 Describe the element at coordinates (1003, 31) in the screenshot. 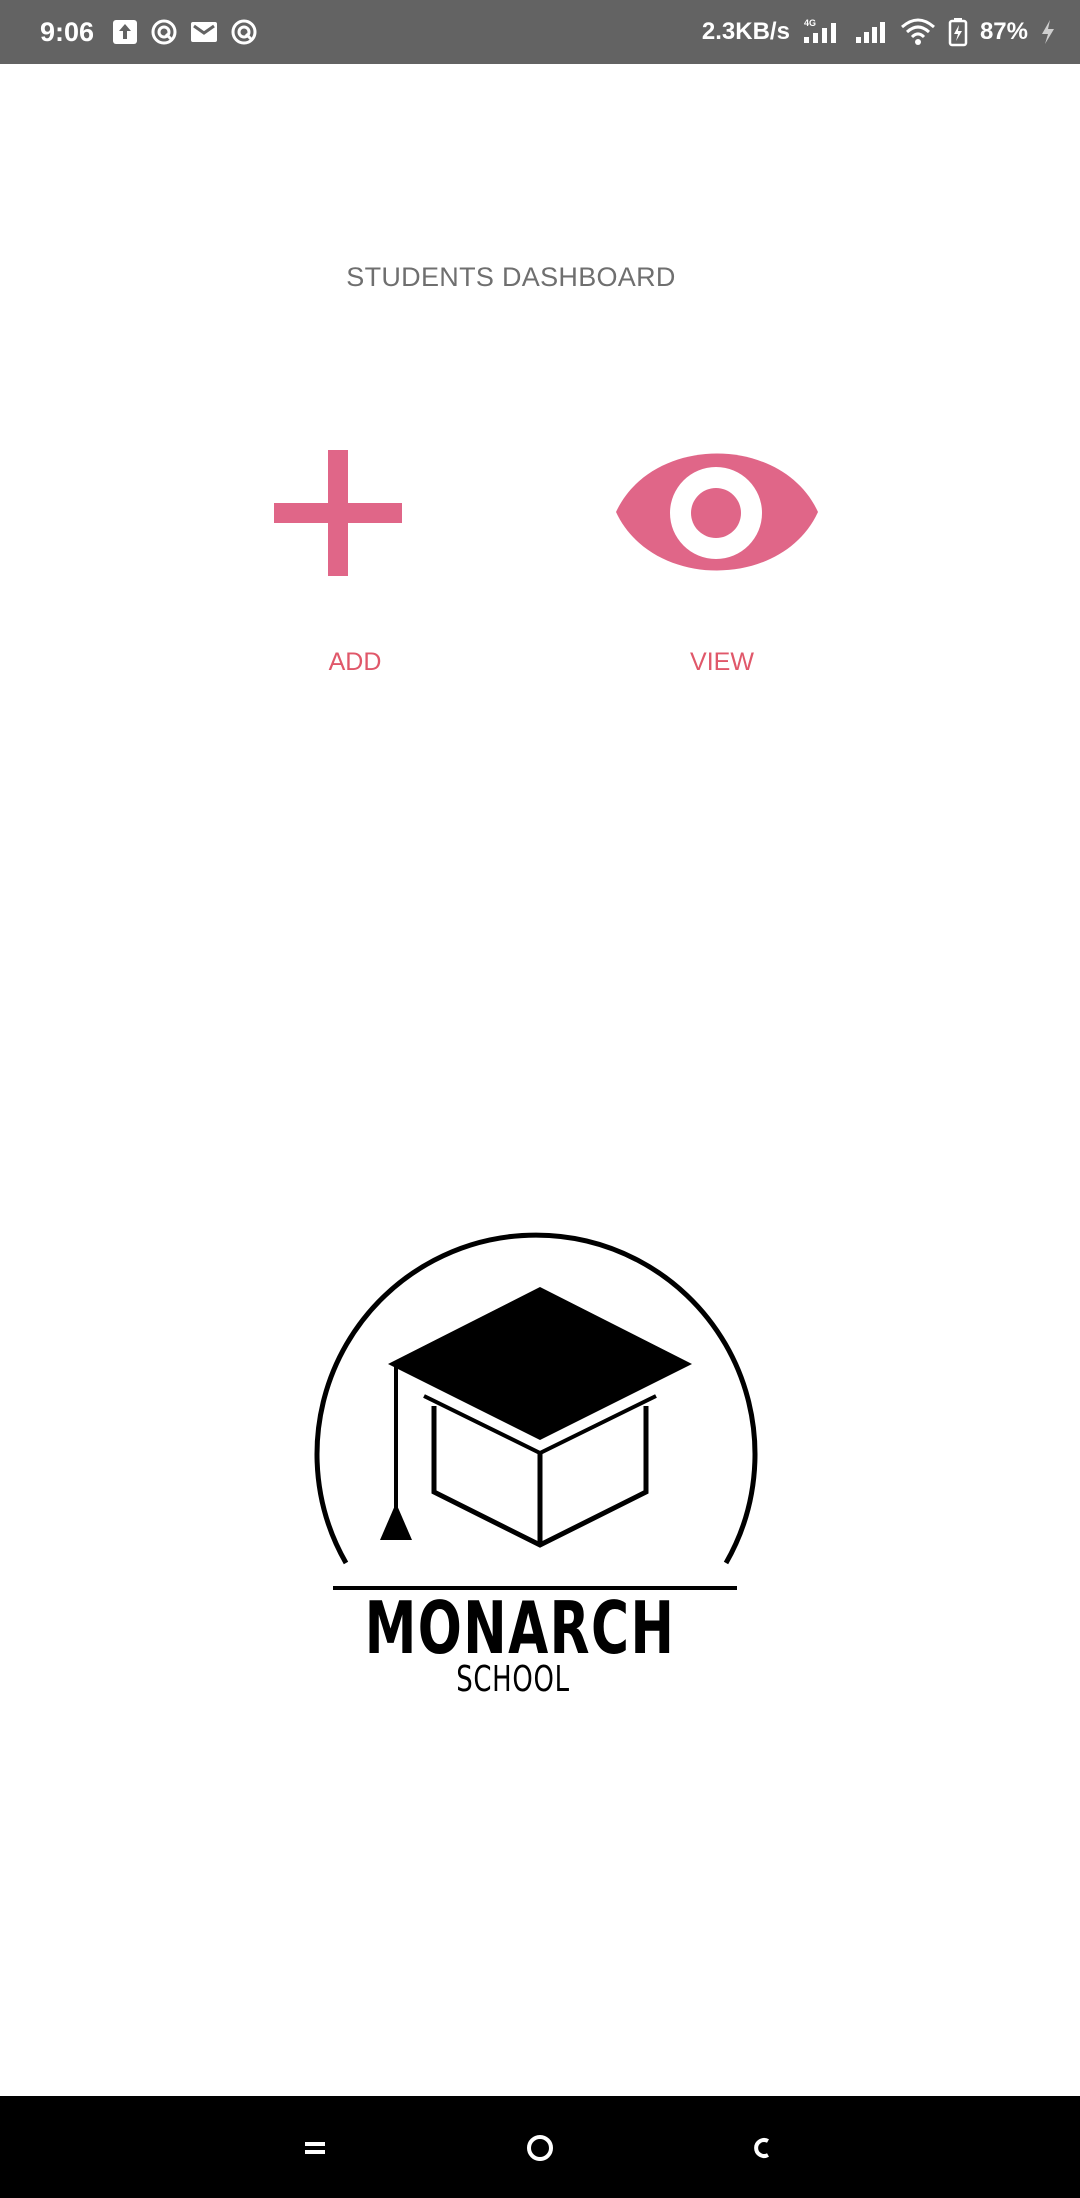

I see `battery-percent: 87%` at that location.